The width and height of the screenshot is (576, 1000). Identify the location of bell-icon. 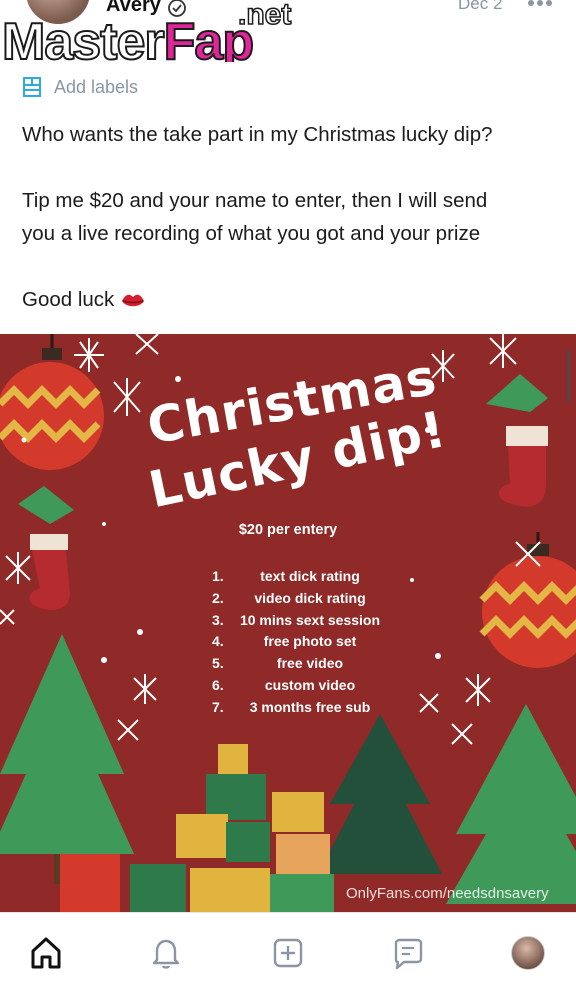
(166, 954).